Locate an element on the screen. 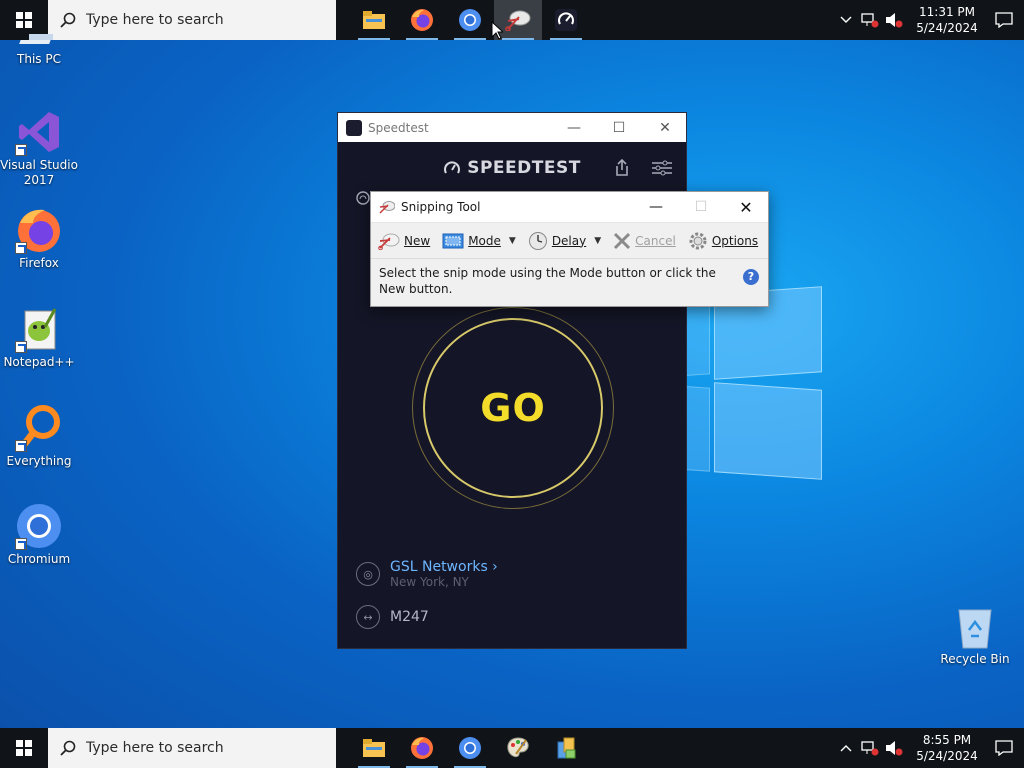 Image resolution: width=1024 pixels, height=768 pixels. chevron-right-icon: › is located at coordinates (492, 567).